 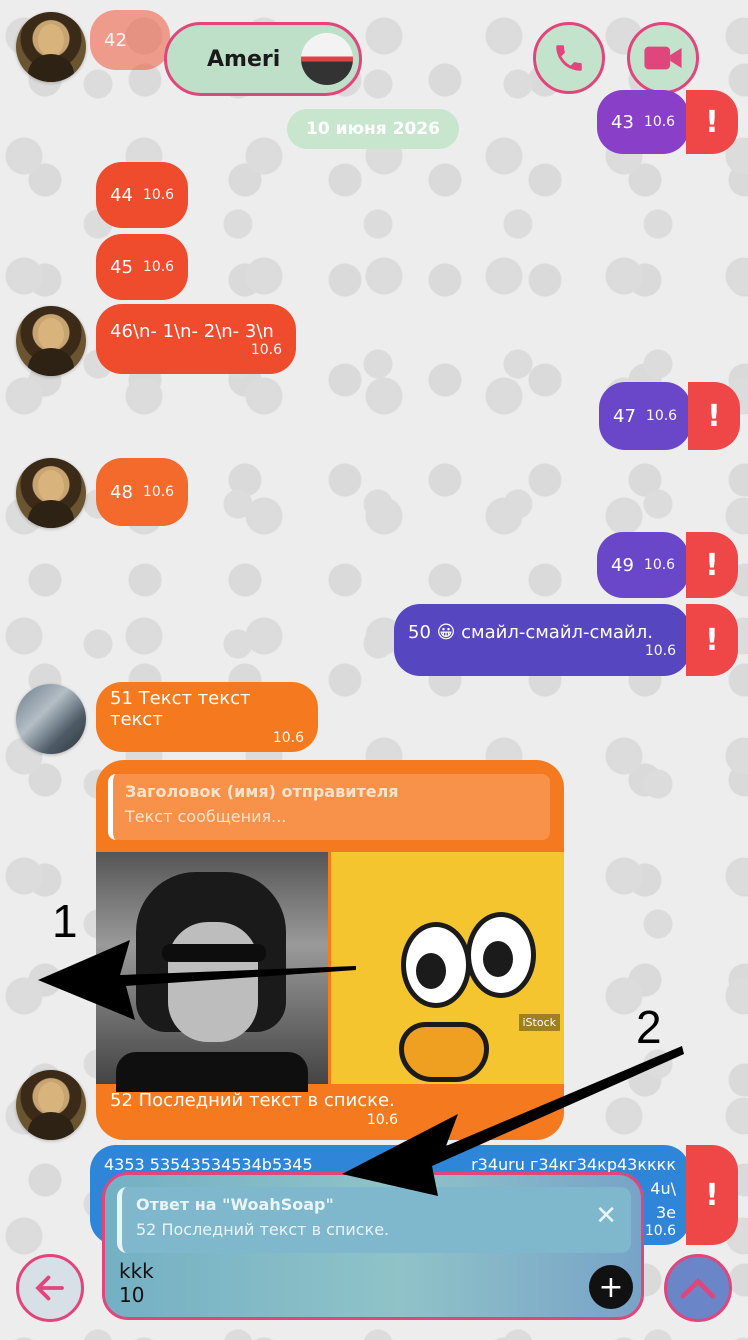 I want to click on message-bubble-51: 51 Текст текст текст 10.6, so click(x=207, y=717).